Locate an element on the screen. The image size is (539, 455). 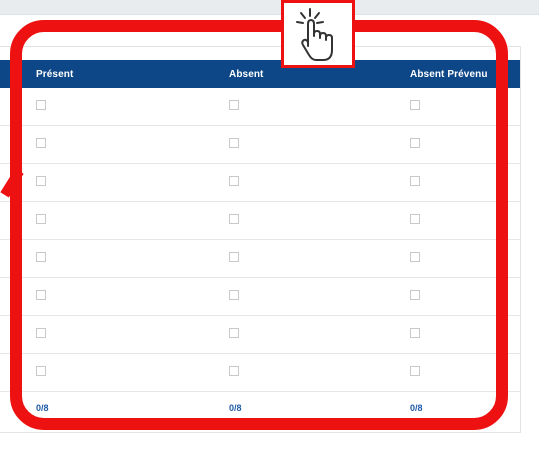
top-bar is located at coordinates (269, 7).